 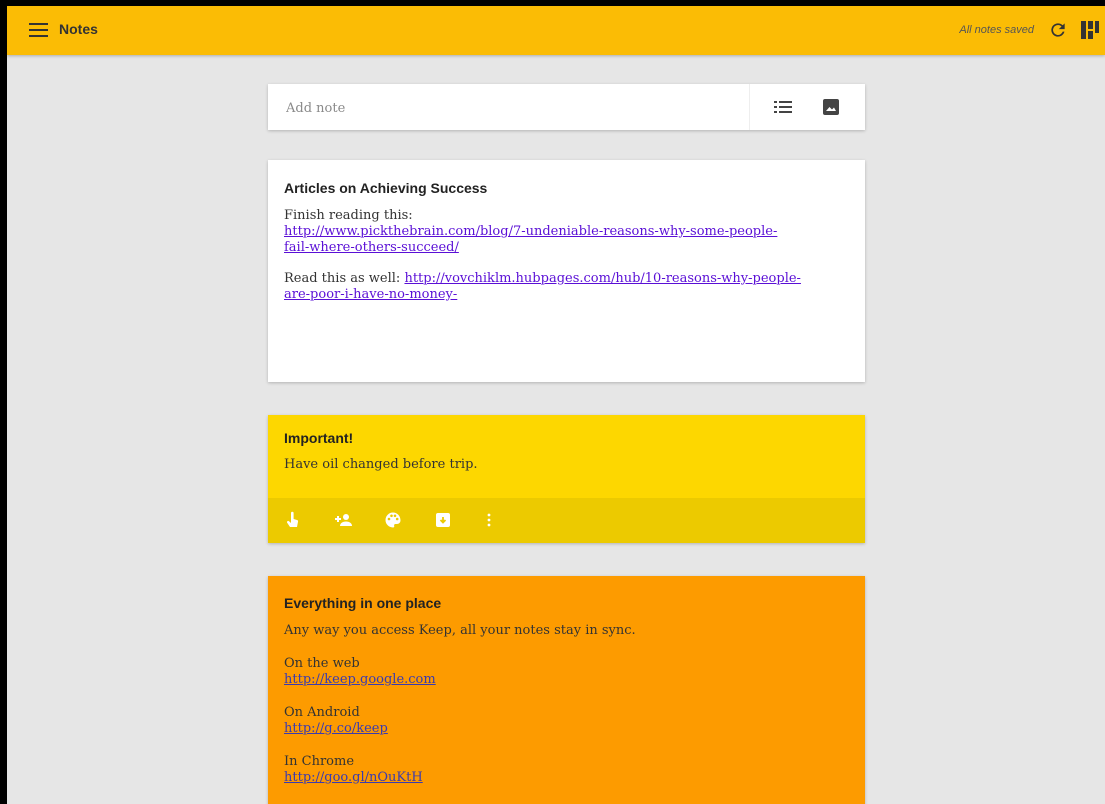 I want to click on reminder-hand-icon, so click(x=293, y=520).